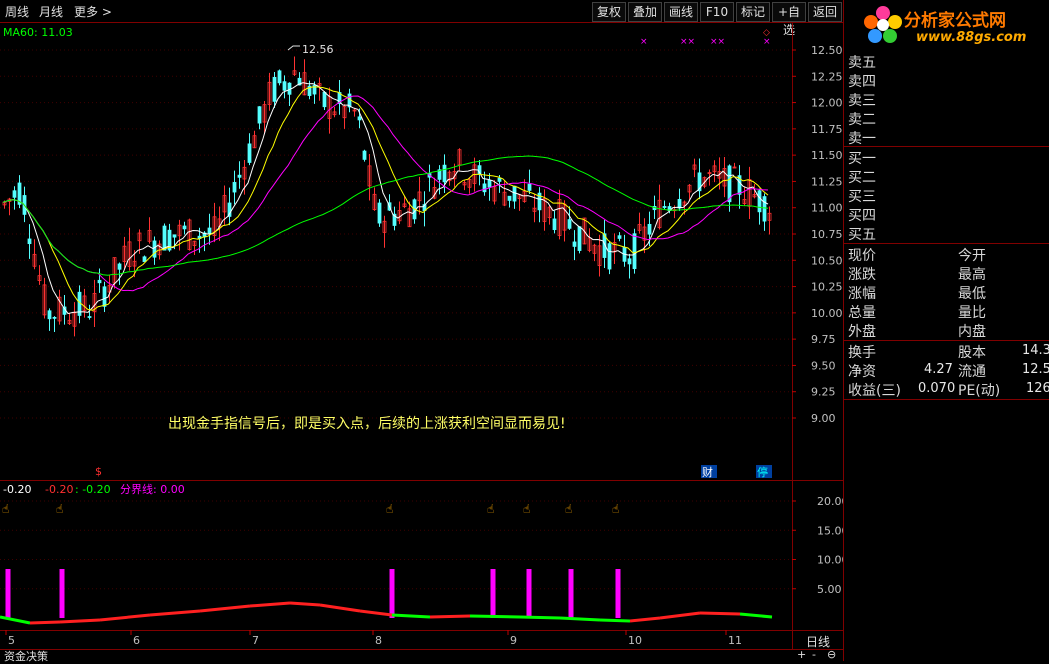  What do you see at coordinates (801, 654) in the screenshot?
I see `zoom-in-button: +` at bounding box center [801, 654].